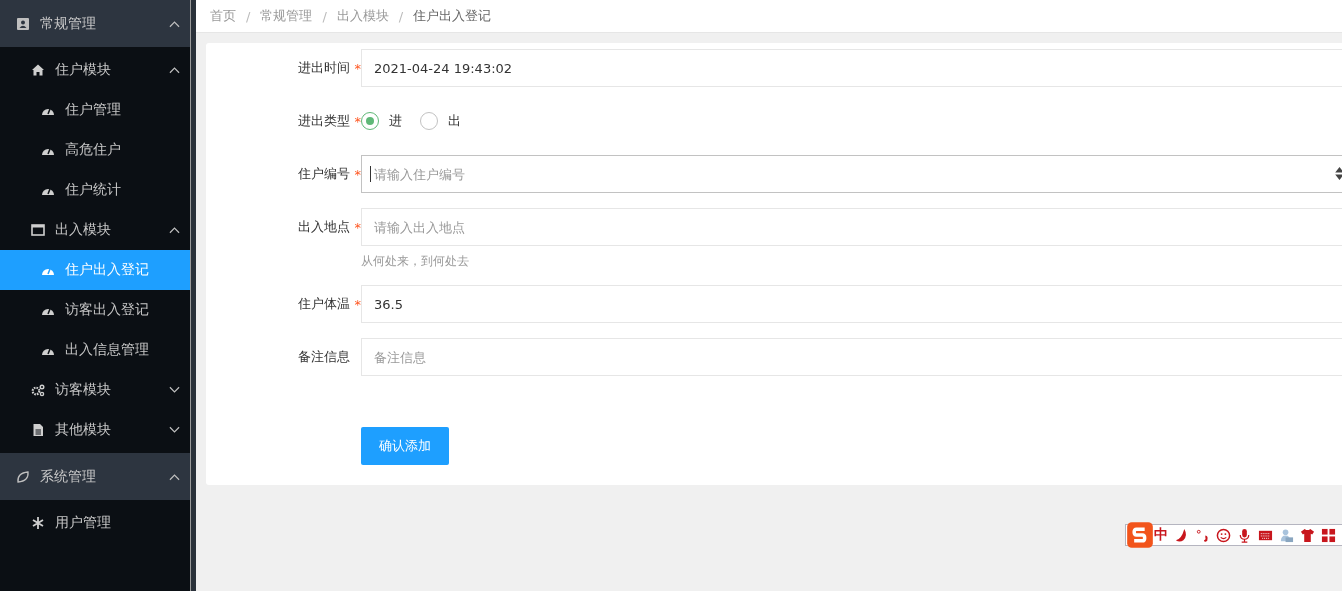 The height and width of the screenshot is (591, 1342). Describe the element at coordinates (1161, 535) in the screenshot. I see `input-mode-toggle: 中` at that location.